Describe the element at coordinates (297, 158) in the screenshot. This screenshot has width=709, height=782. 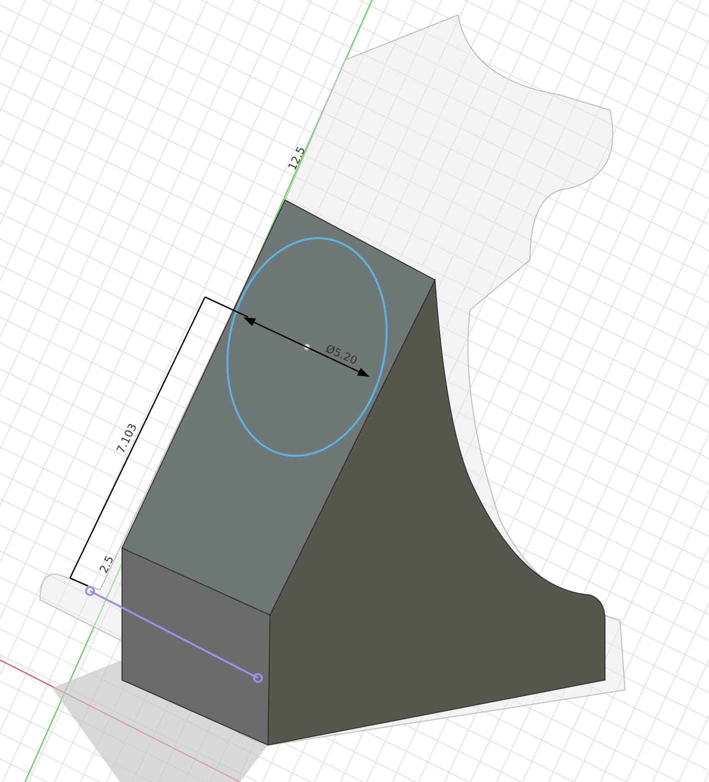
I see `ruler-label: 12.5` at that location.